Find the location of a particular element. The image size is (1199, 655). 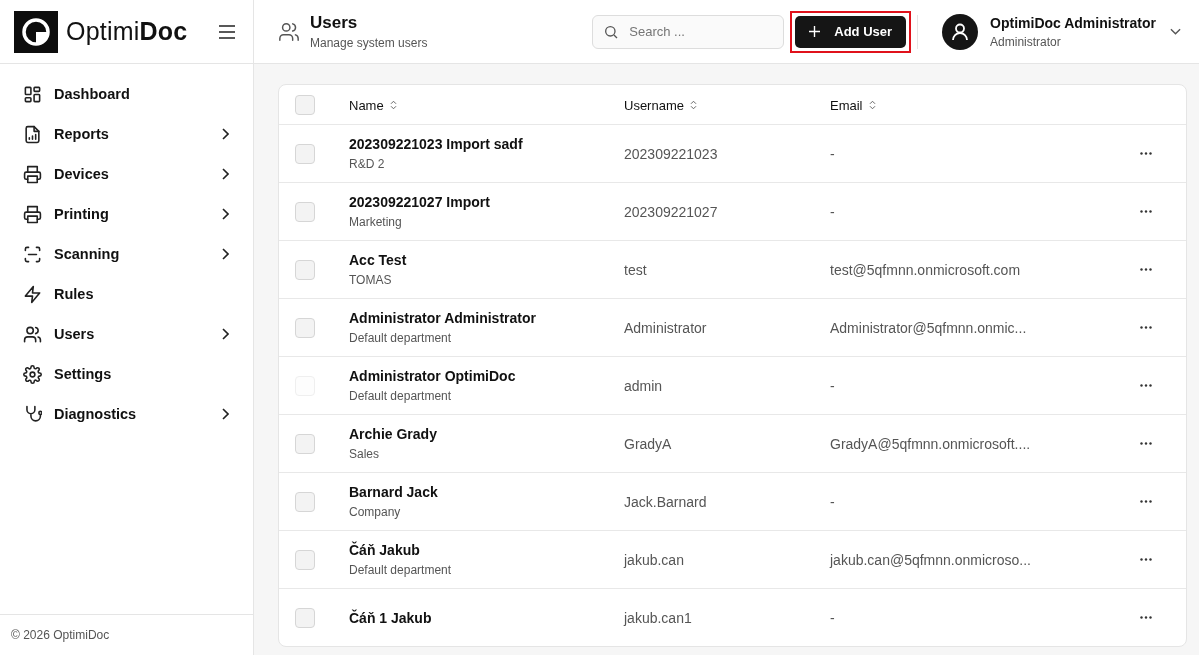

username-text: test is located at coordinates (635, 269).